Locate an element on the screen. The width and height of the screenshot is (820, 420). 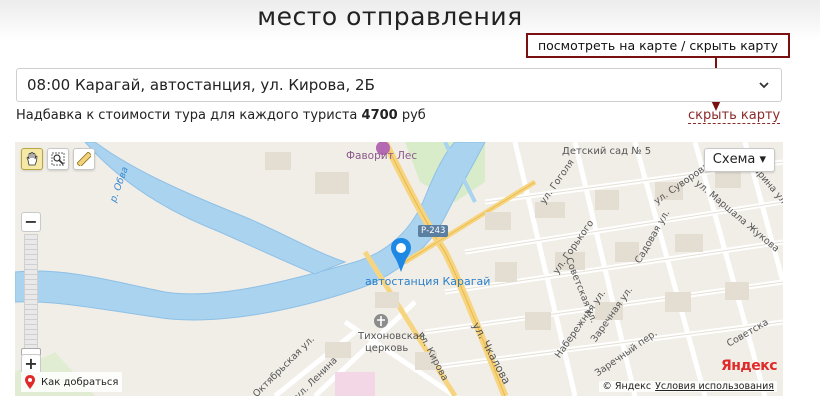
map-type-button: Схема ▾ is located at coordinates (739, 160).